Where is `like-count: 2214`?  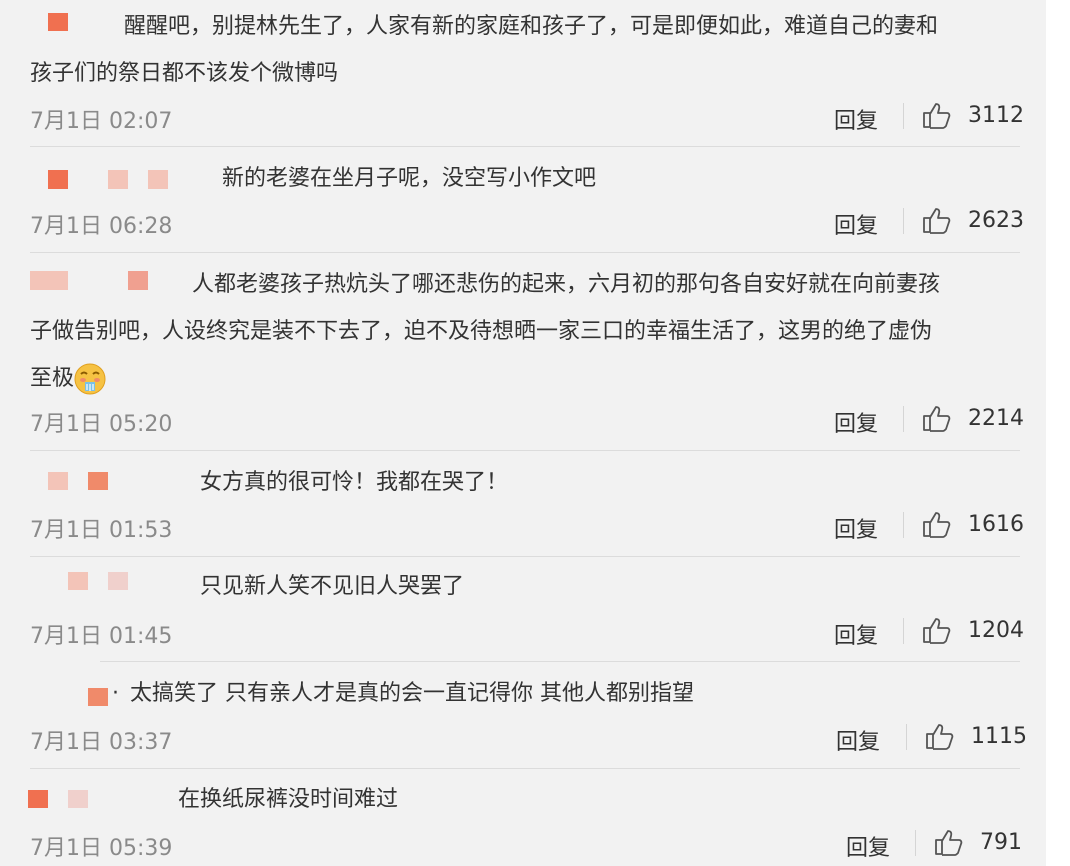 like-count: 2214 is located at coordinates (996, 418).